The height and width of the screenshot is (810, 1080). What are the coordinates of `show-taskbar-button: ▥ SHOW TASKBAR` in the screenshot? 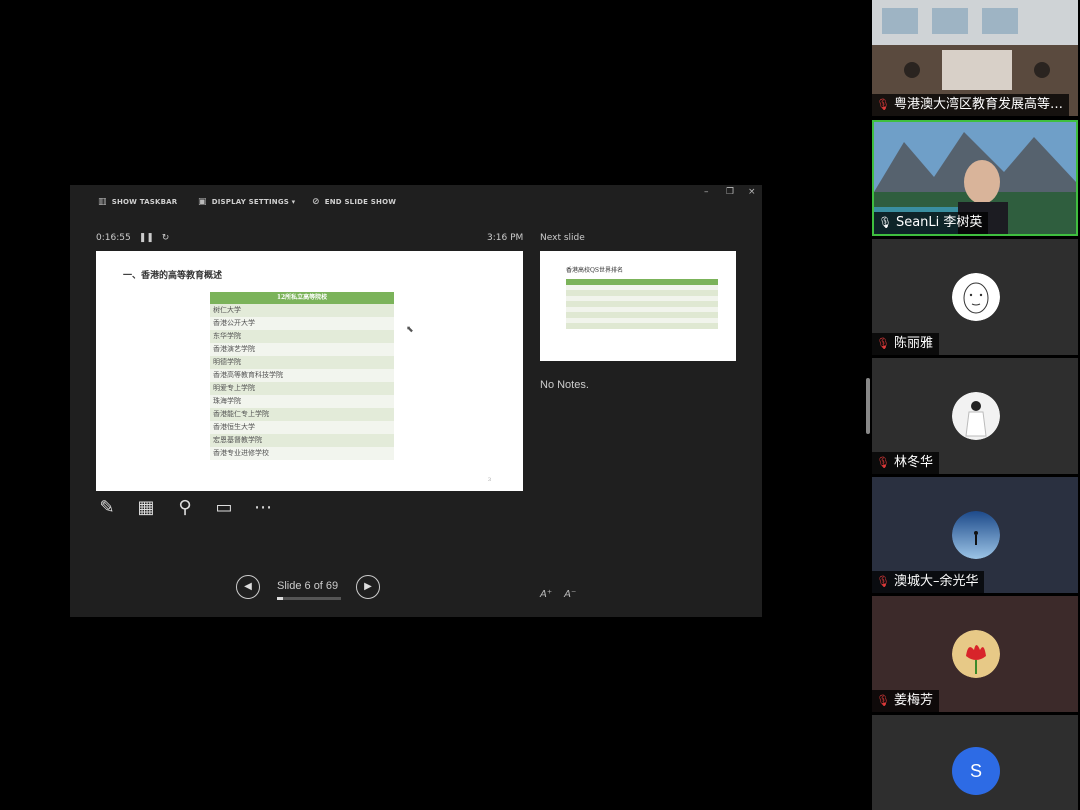 It's located at (137, 202).